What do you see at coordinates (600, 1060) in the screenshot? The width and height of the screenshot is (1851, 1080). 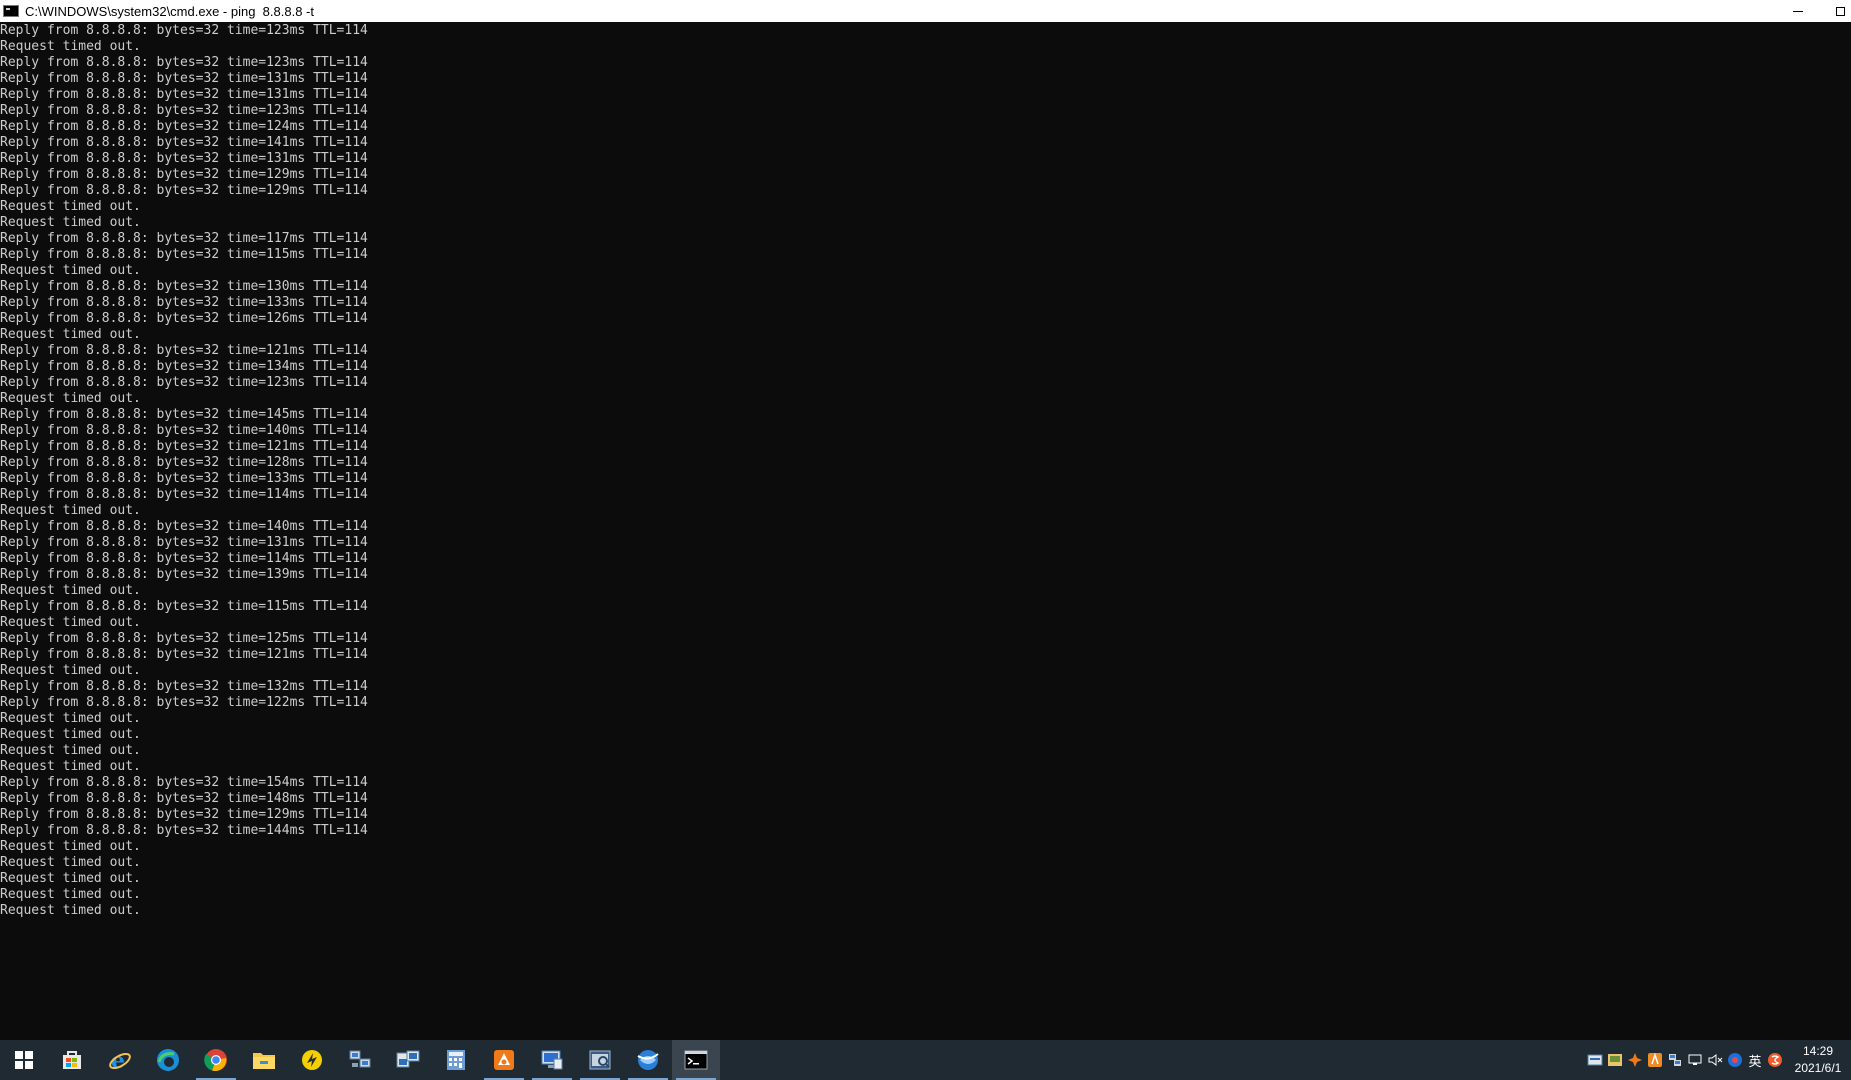 I see `taskbar-manager-app` at bounding box center [600, 1060].